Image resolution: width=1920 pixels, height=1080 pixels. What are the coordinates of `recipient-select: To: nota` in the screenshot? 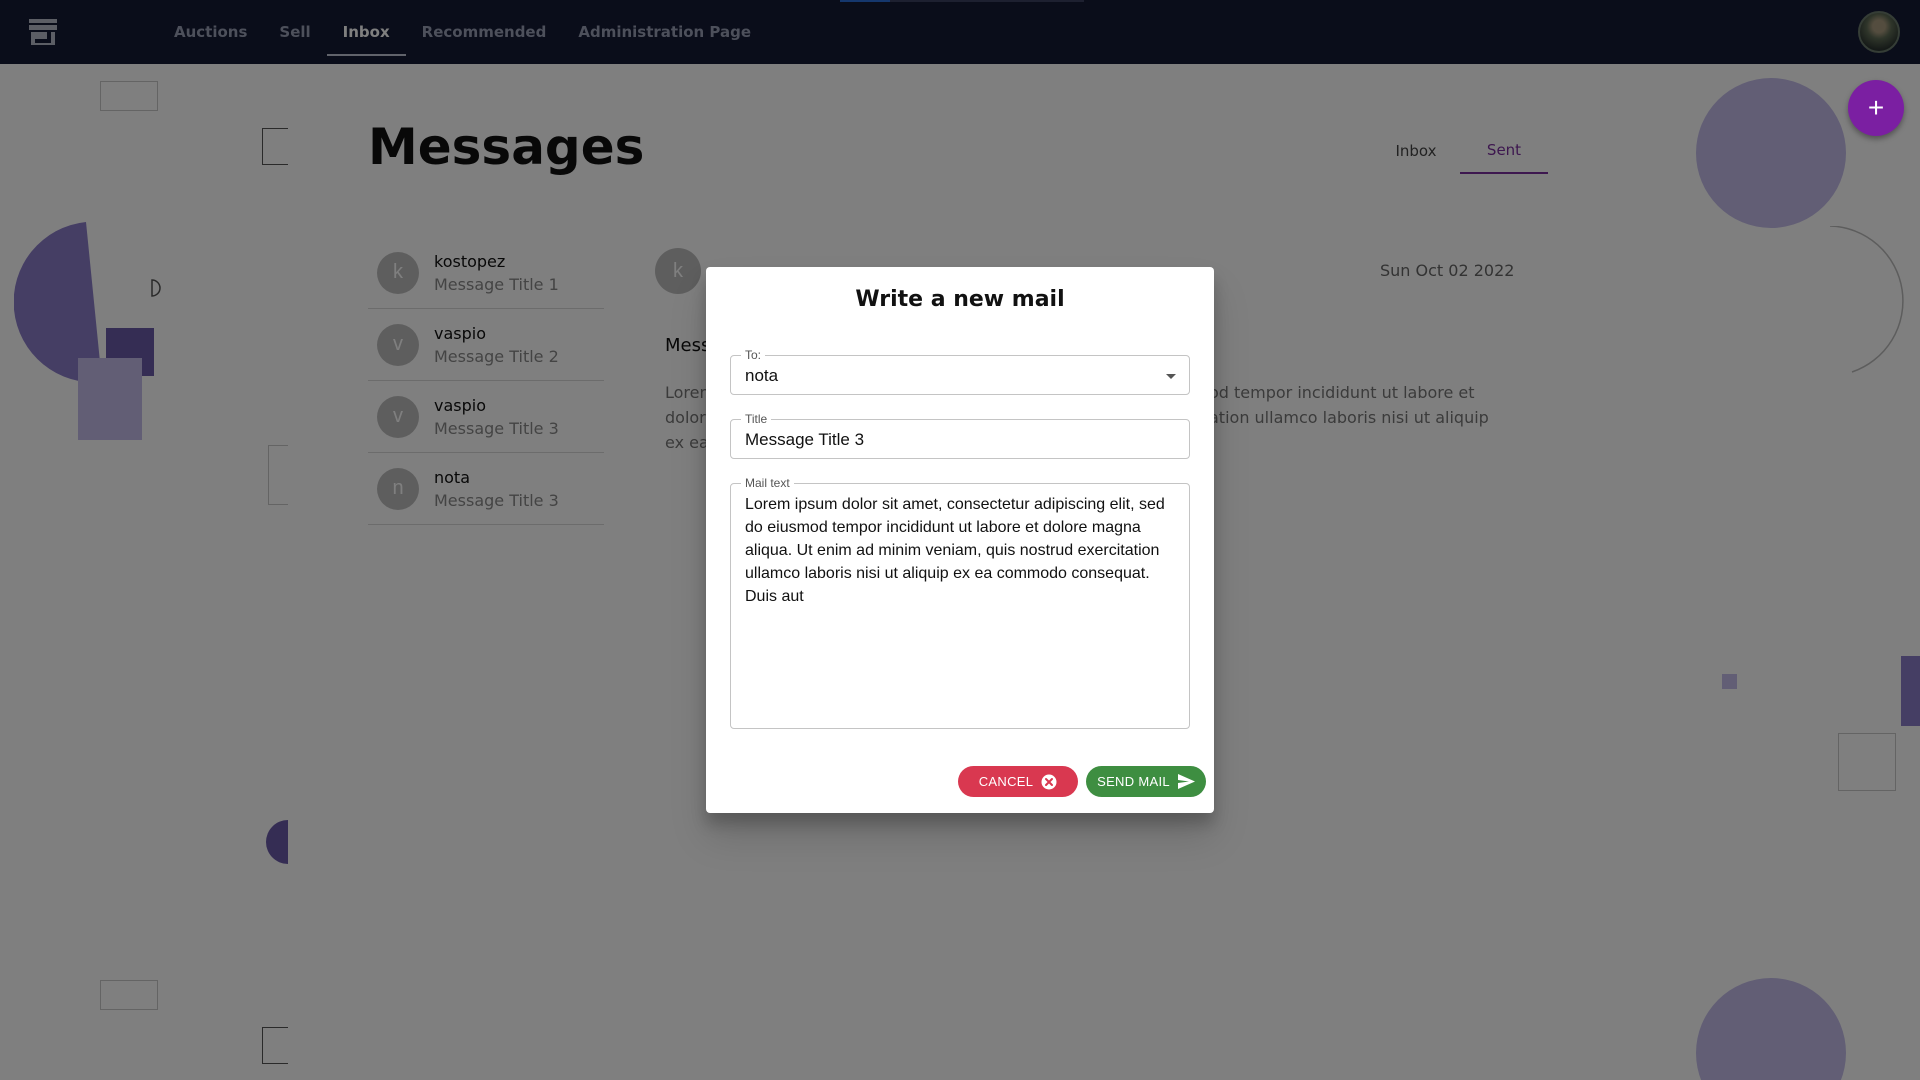 It's located at (960, 371).